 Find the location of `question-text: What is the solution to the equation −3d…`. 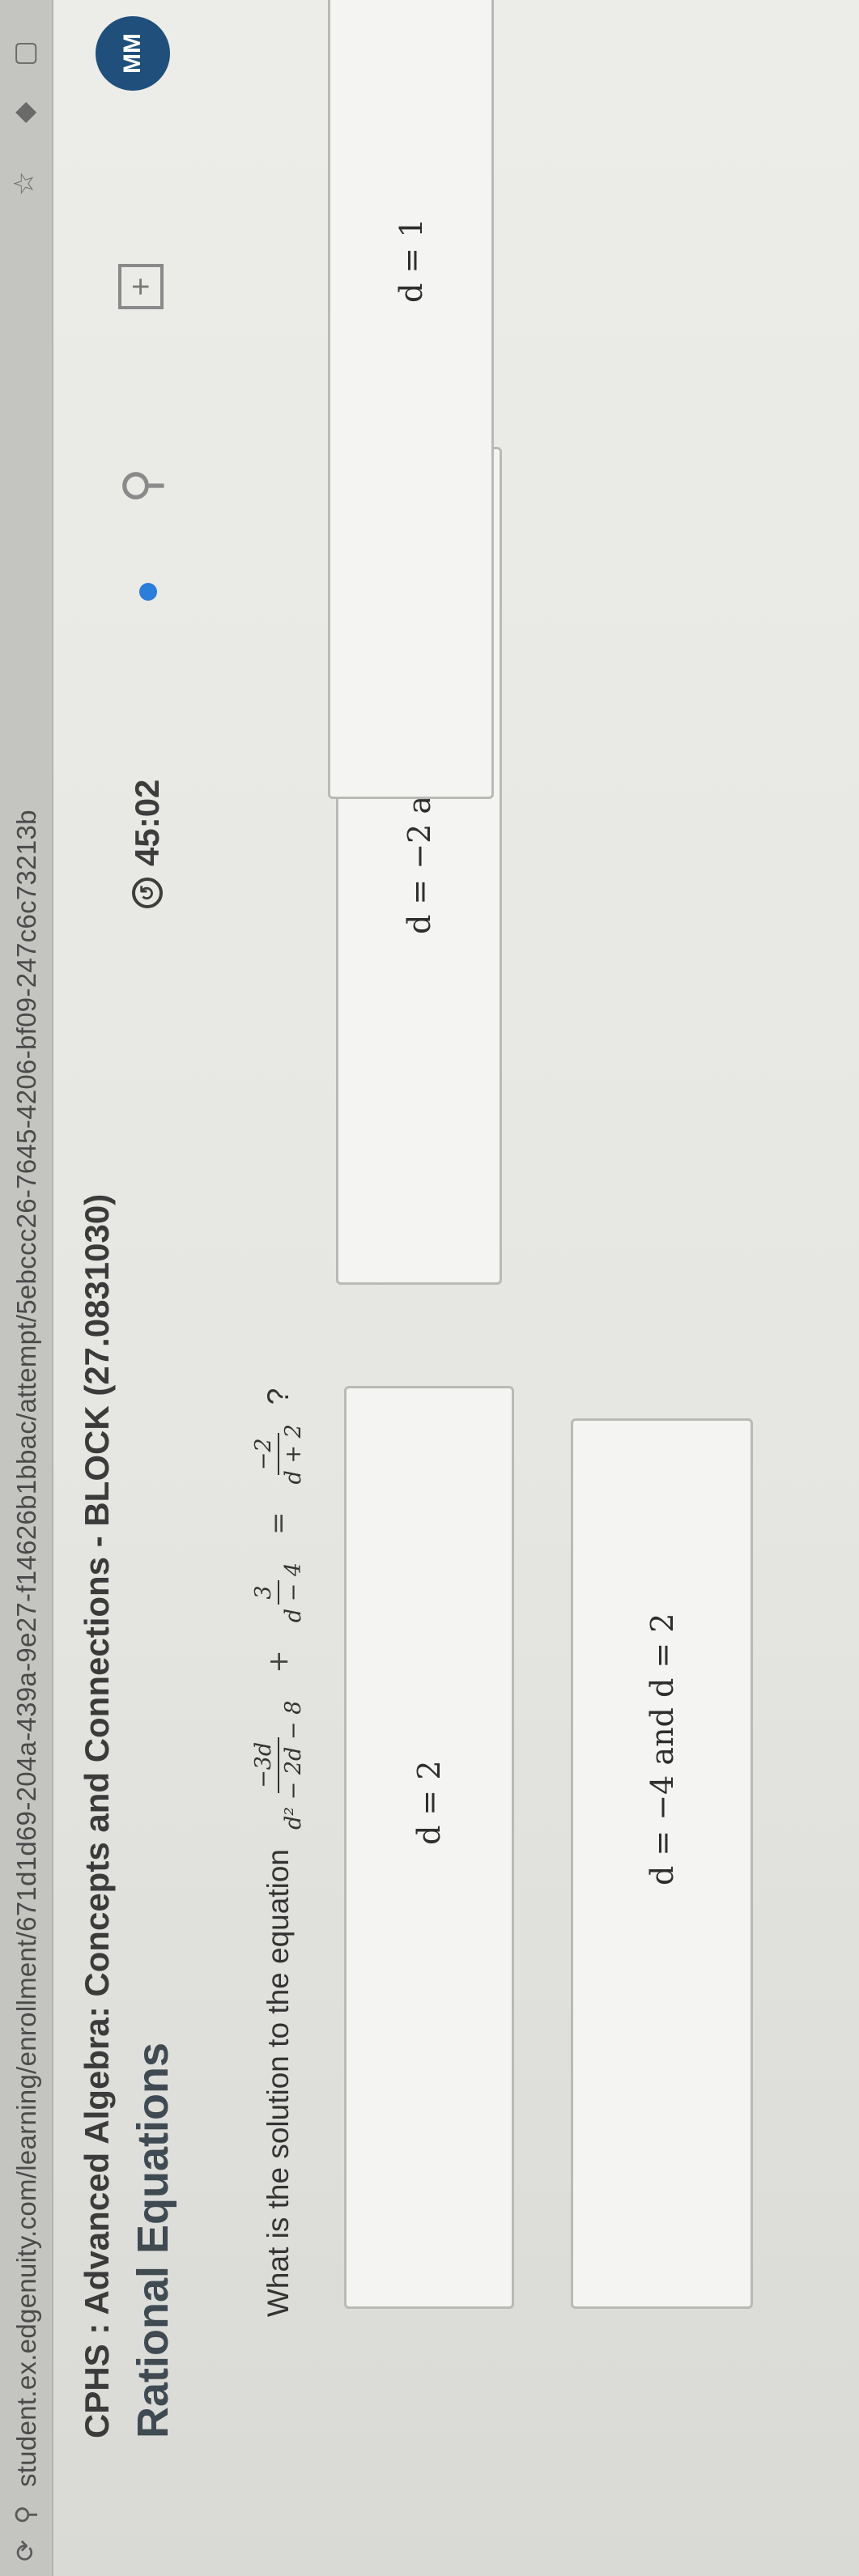

question-text: What is the solution to the equation −3d… is located at coordinates (278, 1852).